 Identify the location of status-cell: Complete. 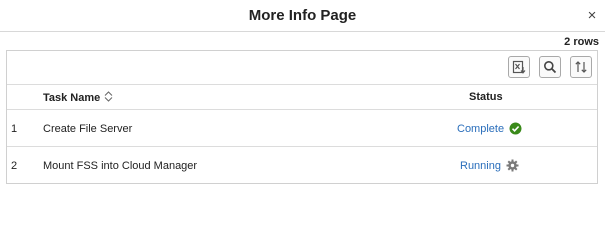
(489, 128).